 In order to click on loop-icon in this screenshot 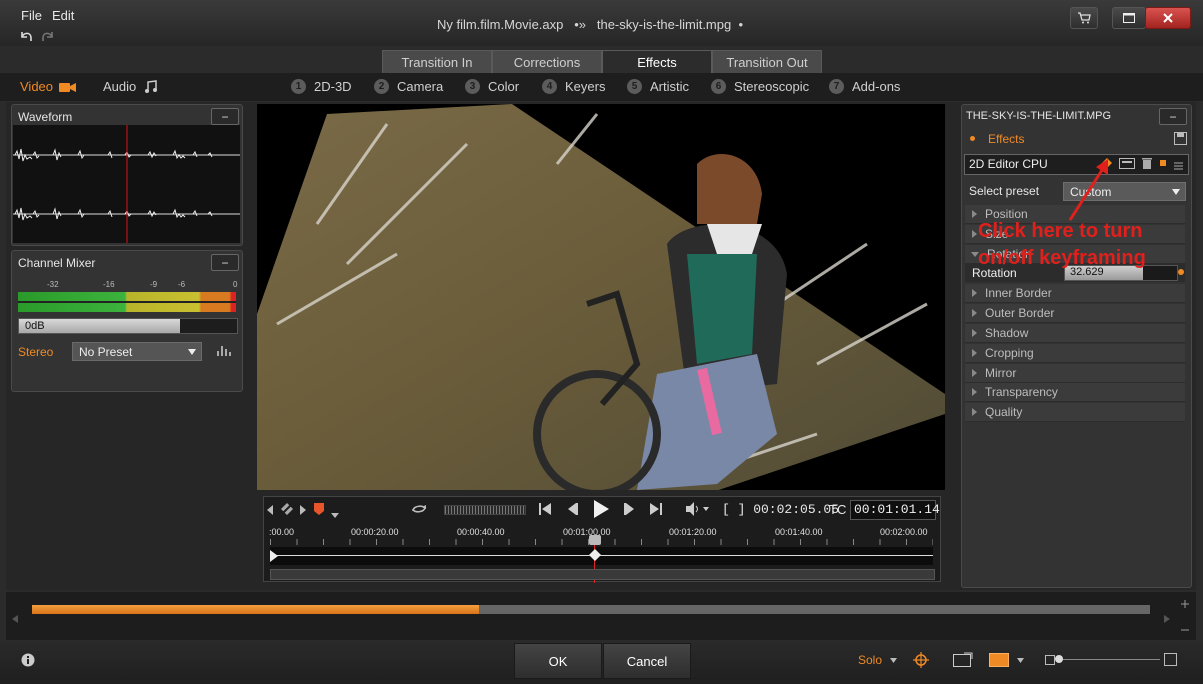, I will do `click(419, 510)`.